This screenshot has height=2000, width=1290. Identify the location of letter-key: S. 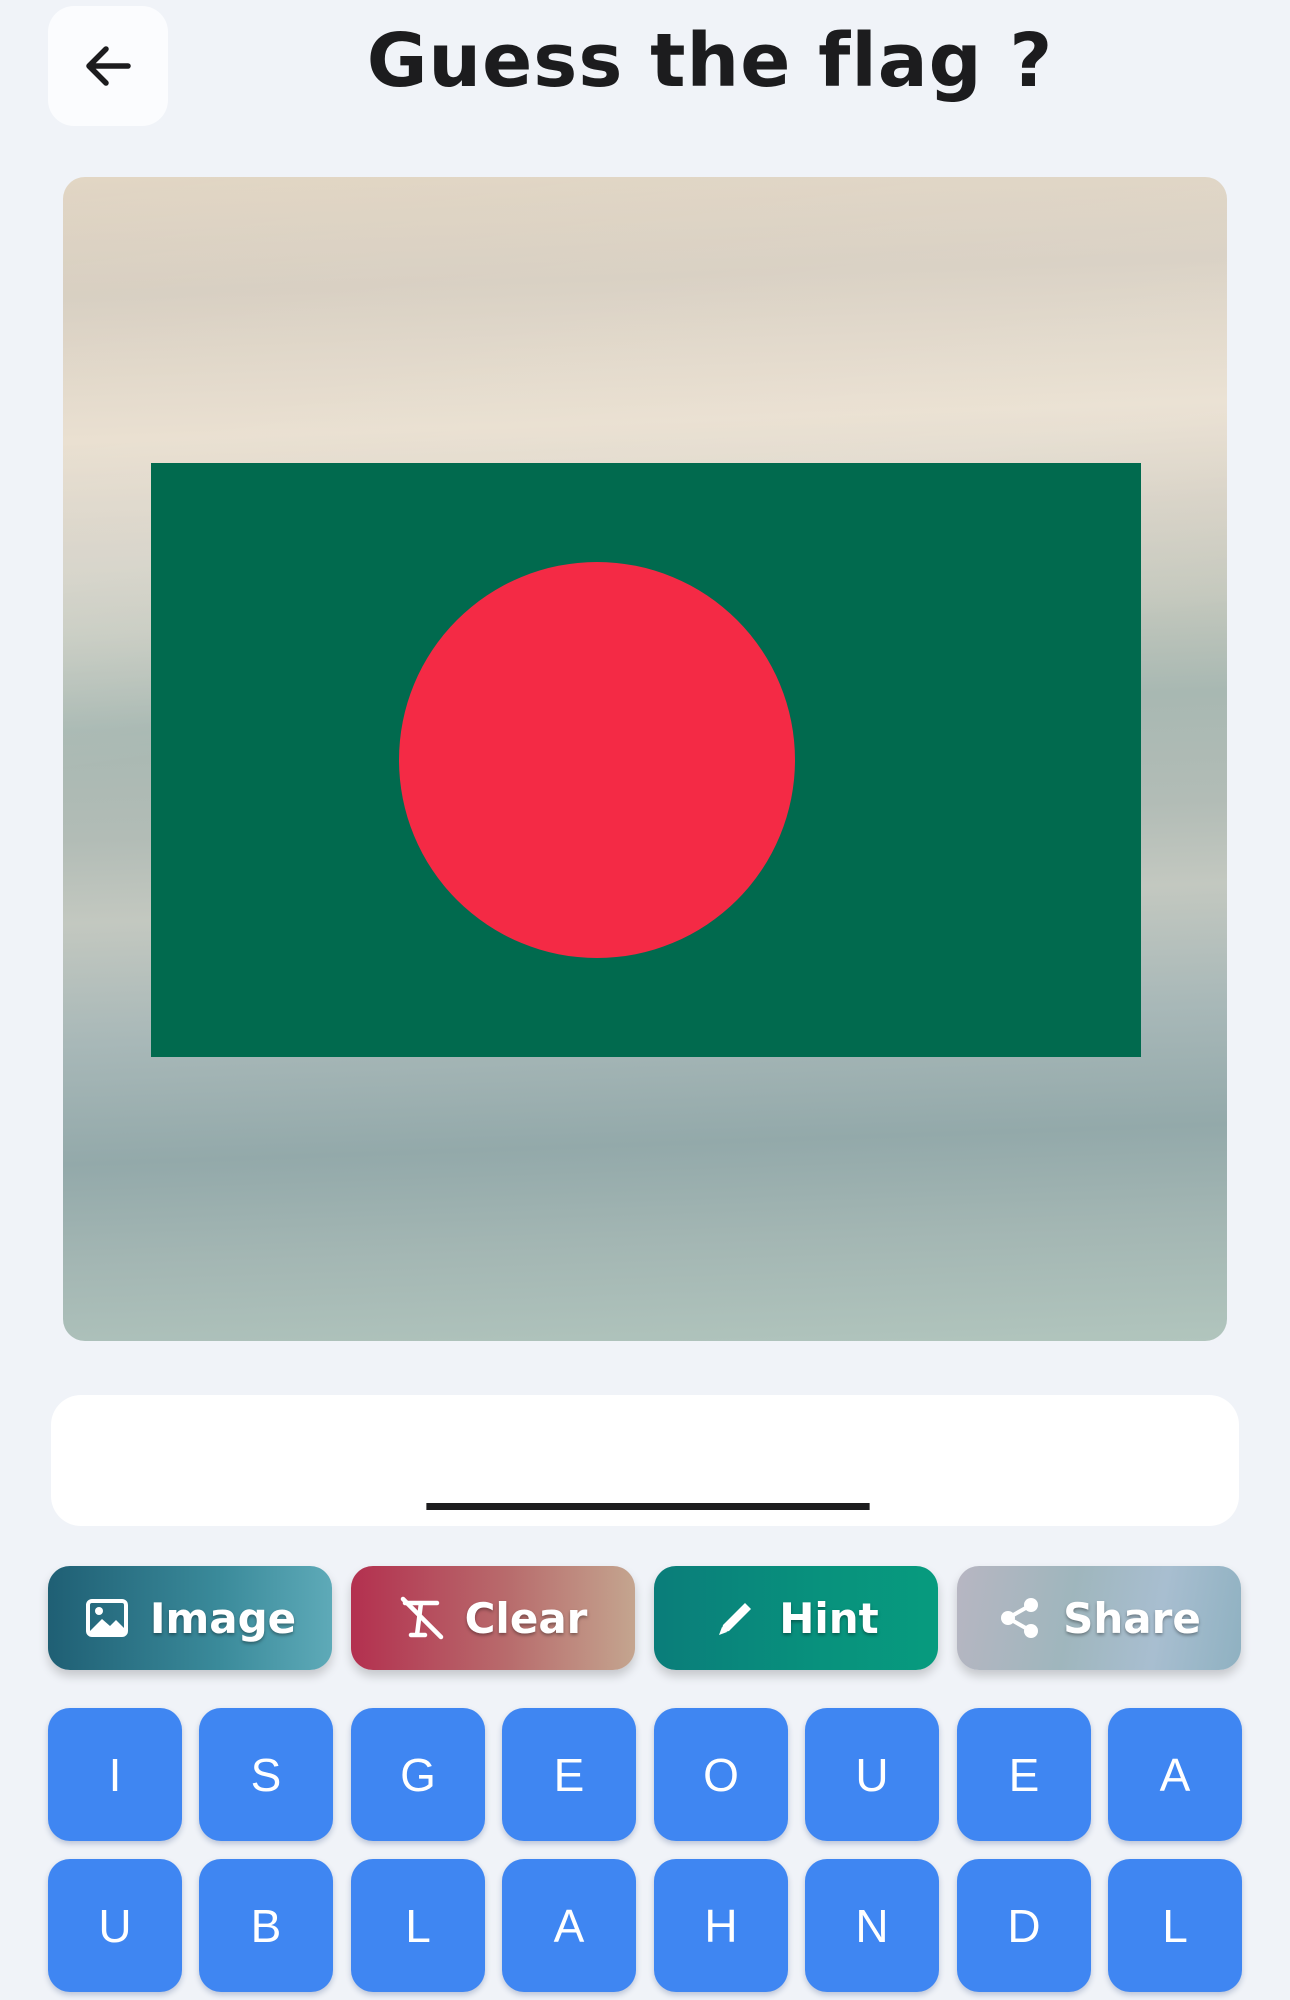
(266, 1774).